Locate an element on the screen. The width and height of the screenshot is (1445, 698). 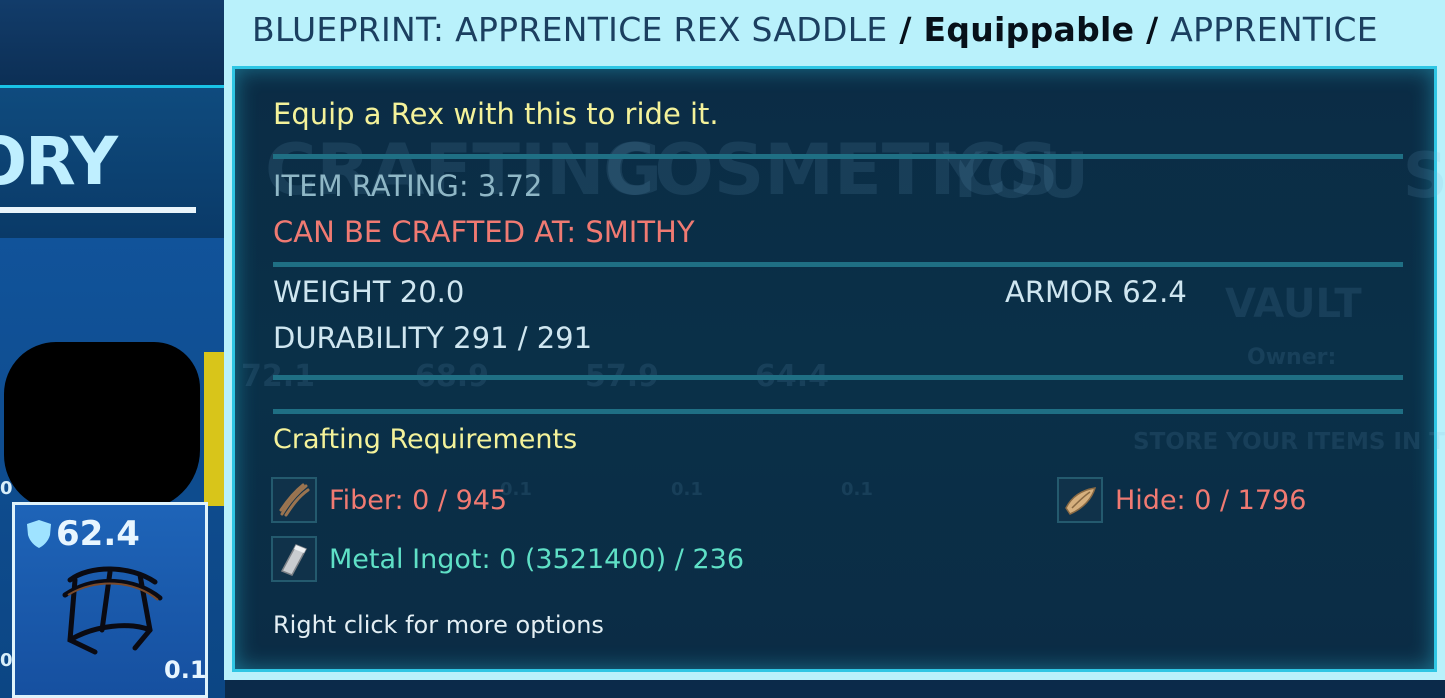
redacted-area is located at coordinates (102, 426).